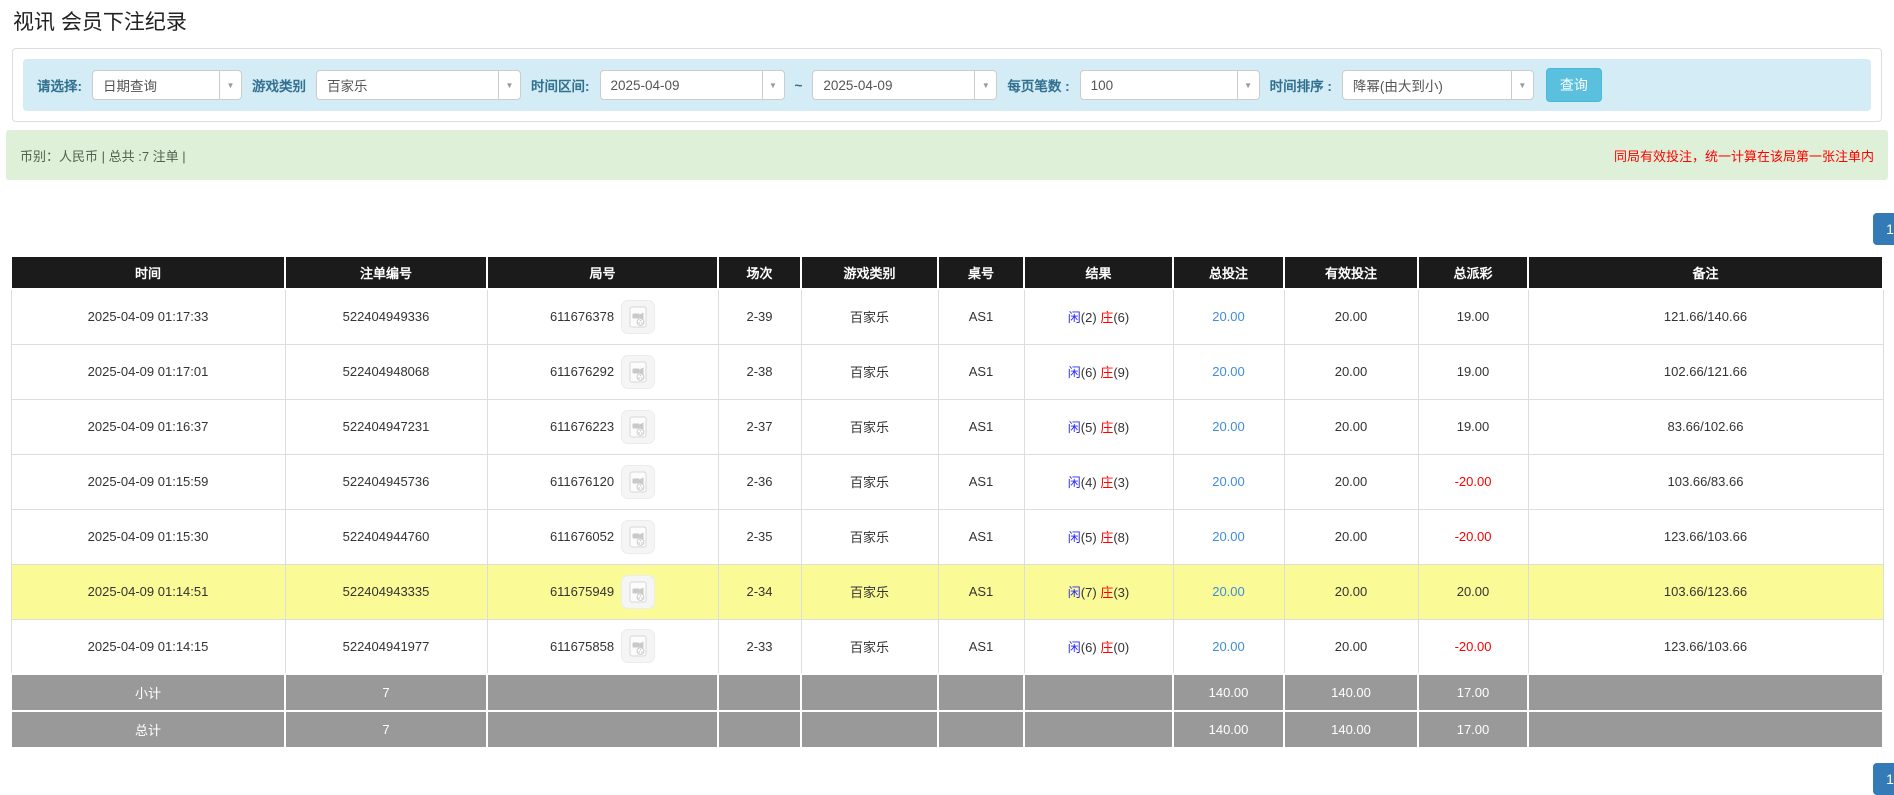 The width and height of the screenshot is (1894, 795). What do you see at coordinates (981, 272) in the screenshot?
I see `col-header-table-no: 桌号` at bounding box center [981, 272].